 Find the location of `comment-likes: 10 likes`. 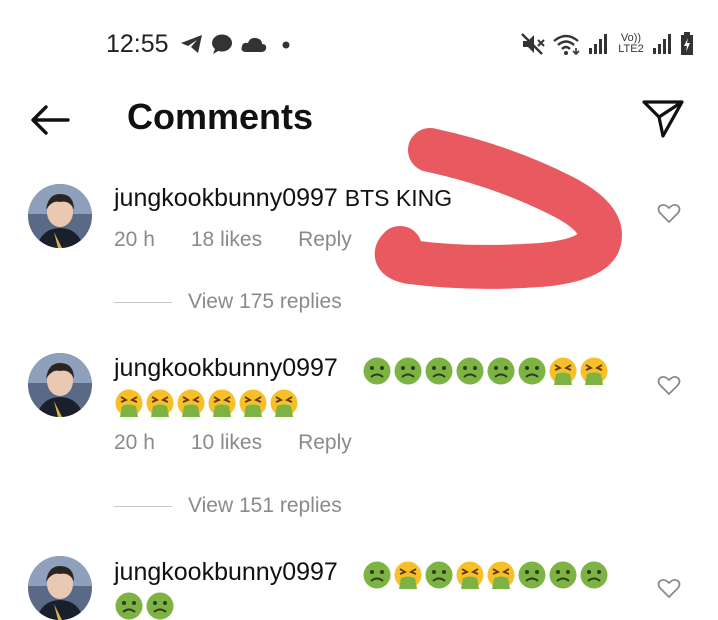

comment-likes: 10 likes is located at coordinates (226, 443).